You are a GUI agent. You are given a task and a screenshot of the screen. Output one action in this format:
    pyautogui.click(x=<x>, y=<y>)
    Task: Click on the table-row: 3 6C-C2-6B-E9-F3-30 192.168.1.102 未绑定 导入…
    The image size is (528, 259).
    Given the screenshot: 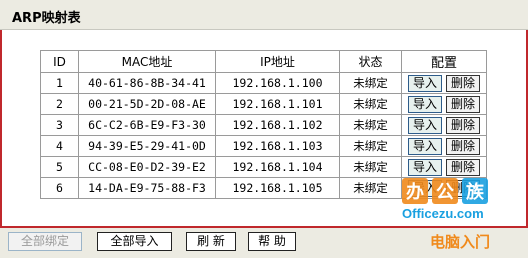 What is the action you would take?
    pyautogui.click(x=263, y=125)
    